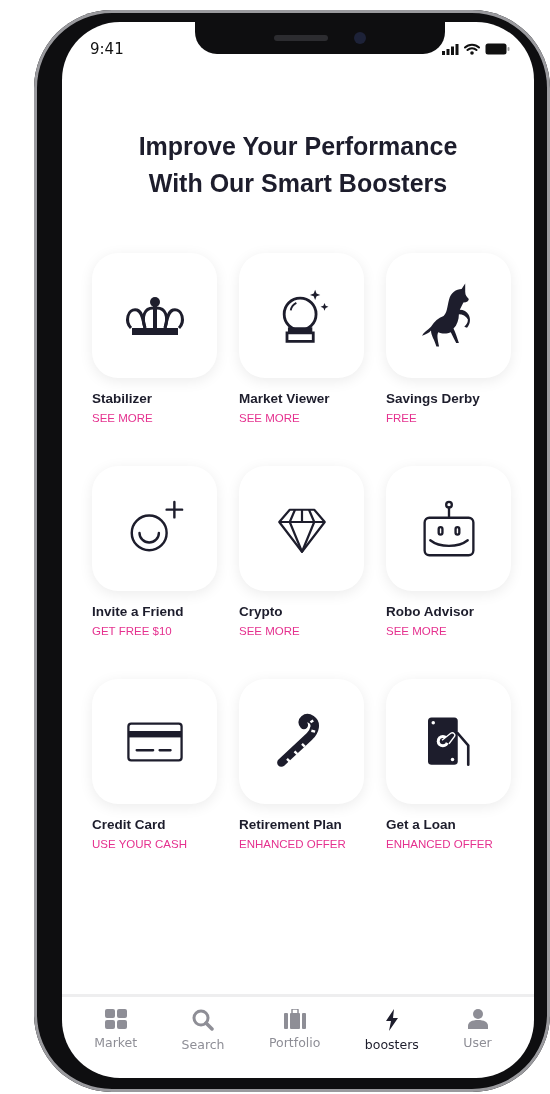 The image size is (550, 1094). I want to click on booster-name: Stabilizer, so click(123, 398).